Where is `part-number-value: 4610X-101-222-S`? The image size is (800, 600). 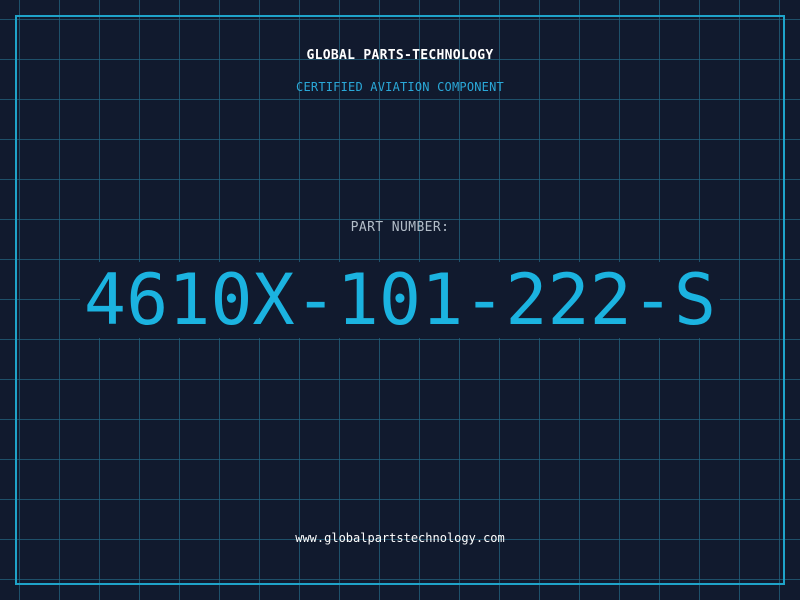 part-number-value: 4610X-101-222-S is located at coordinates (400, 300).